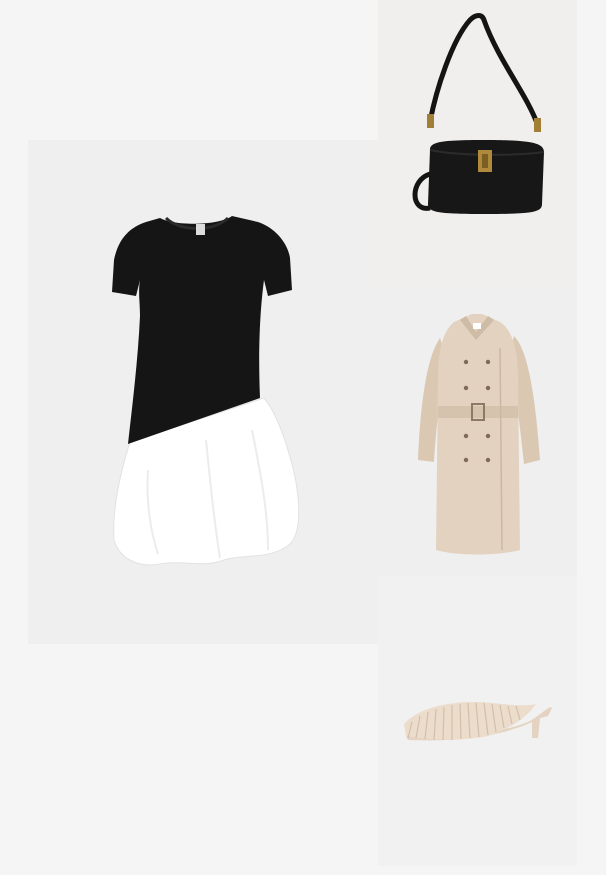 This screenshot has height=875, width=606. Describe the element at coordinates (206, 391) in the screenshot. I see `black-white-bubble-hem-dress-image` at that location.